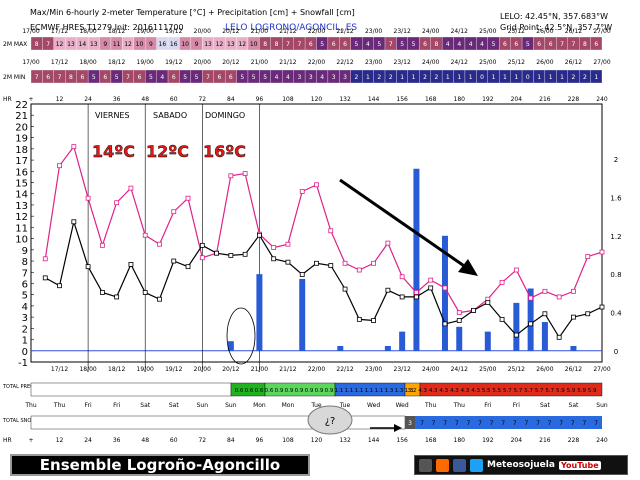  Describe the element at coordinates (112, 115) in the screenshot. I see `day-label: VIERNES` at that location.